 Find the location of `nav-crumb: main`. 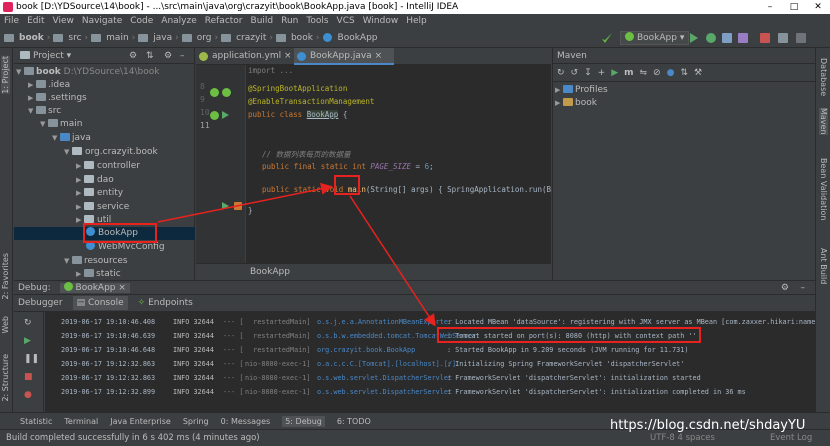

nav-crumb: main is located at coordinates (117, 38).